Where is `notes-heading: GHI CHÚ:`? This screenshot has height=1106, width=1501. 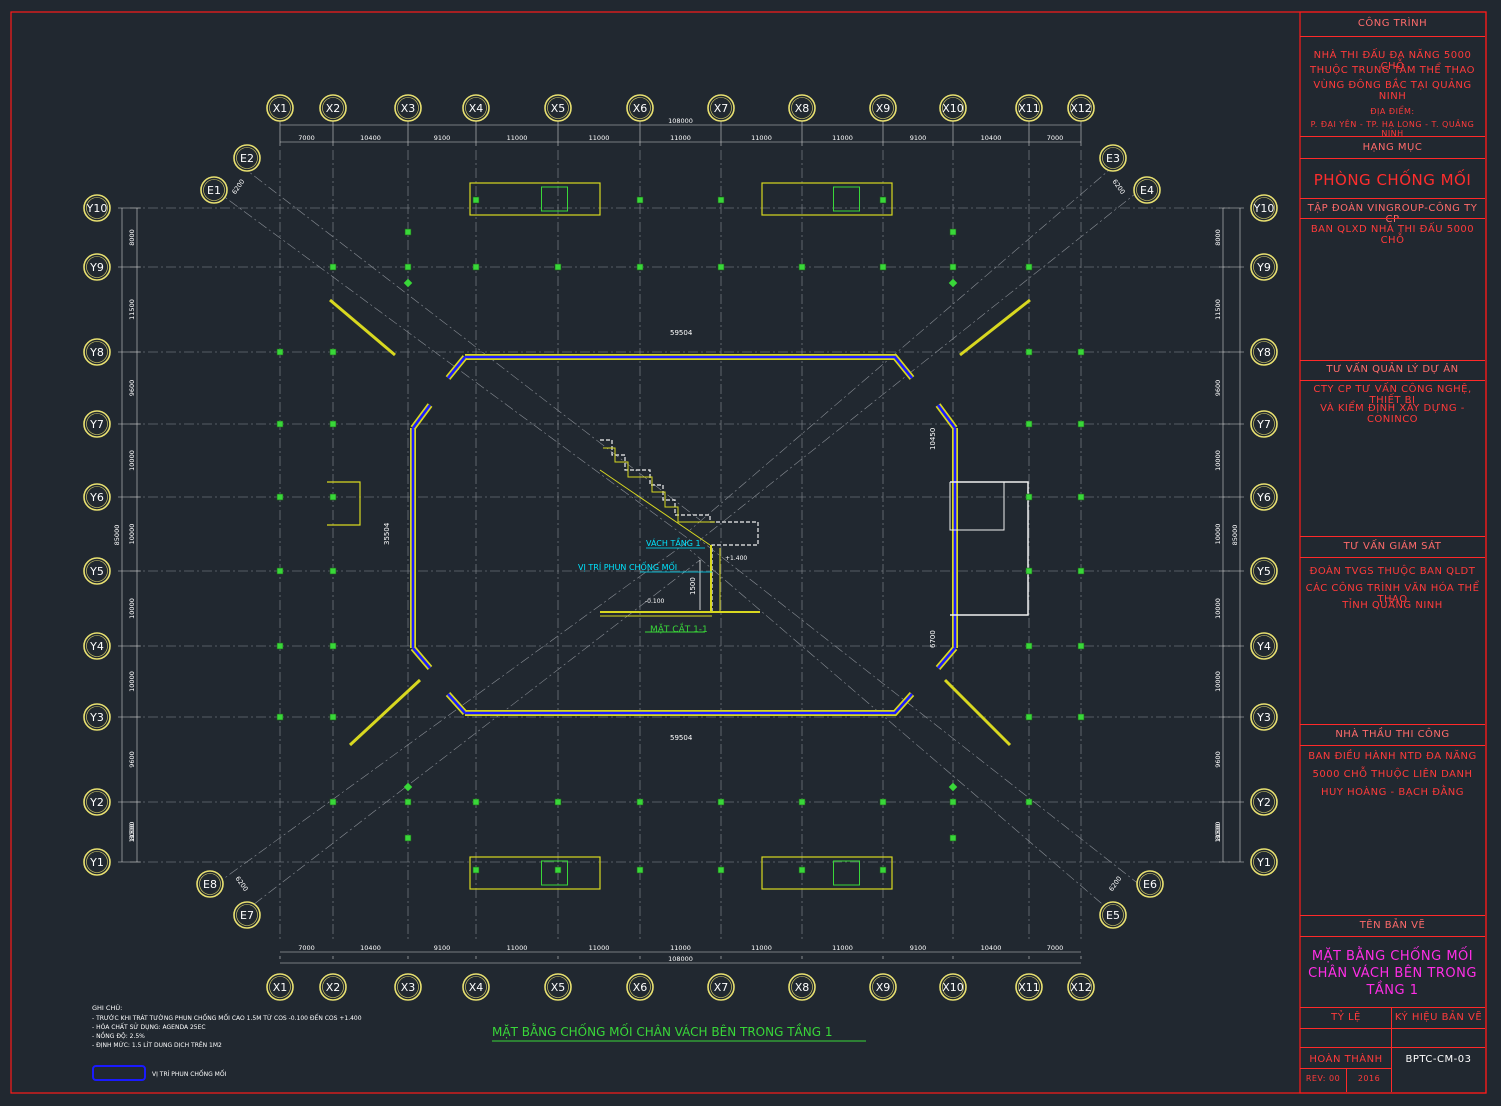 notes-heading: GHI CHÚ: is located at coordinates (107, 1007).